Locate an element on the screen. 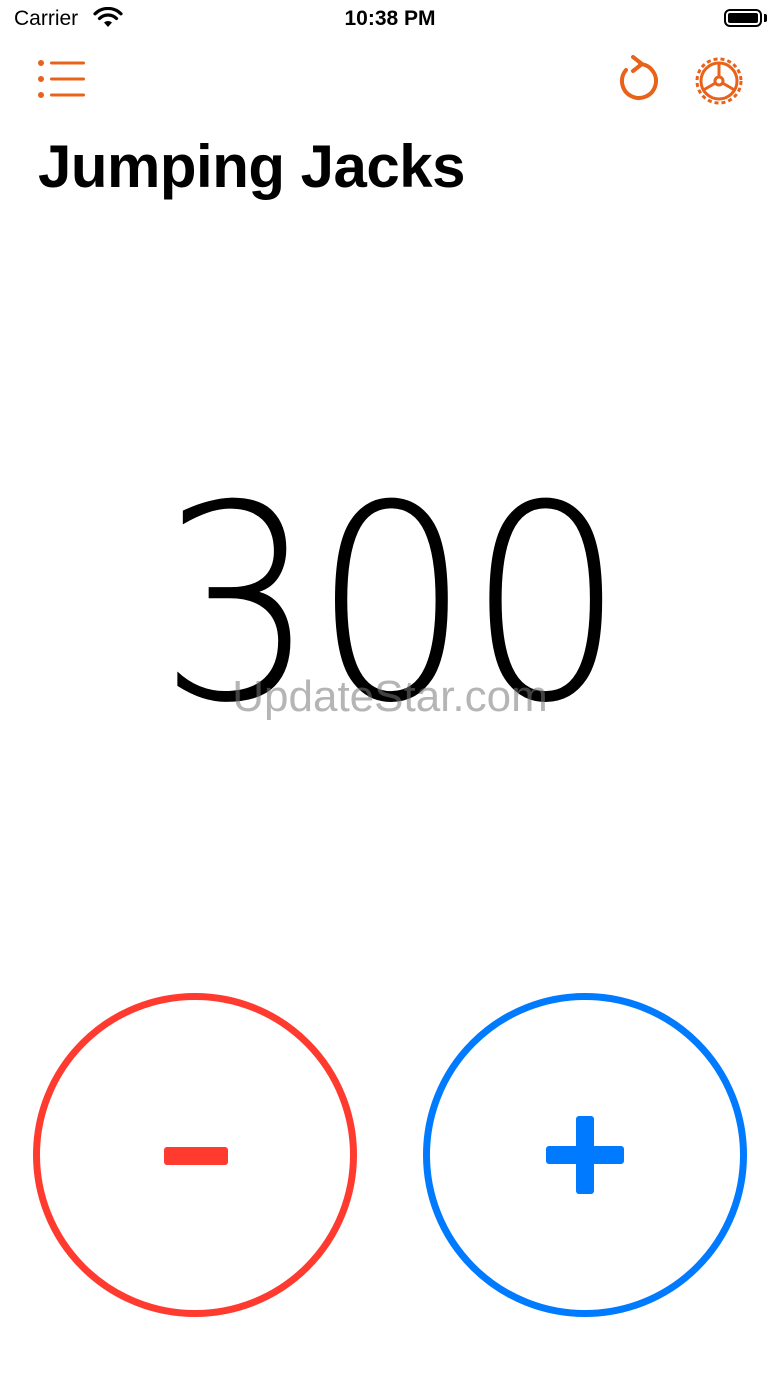 The width and height of the screenshot is (780, 1387). battery-cap is located at coordinates (765, 18).